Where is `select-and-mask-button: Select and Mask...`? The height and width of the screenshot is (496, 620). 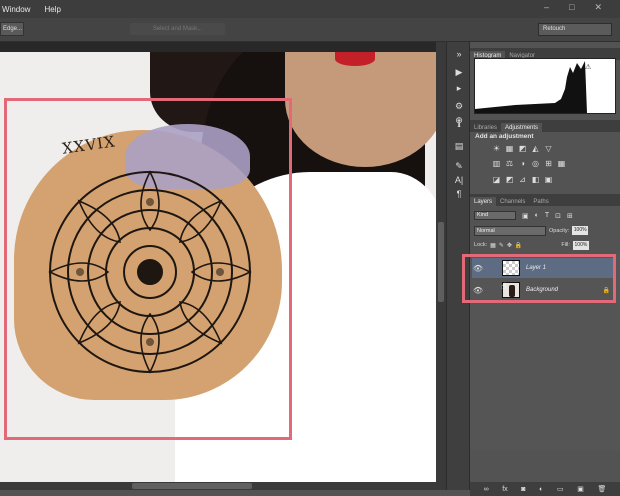
select-and-mask-button: Select and Mask... is located at coordinates (177, 29).